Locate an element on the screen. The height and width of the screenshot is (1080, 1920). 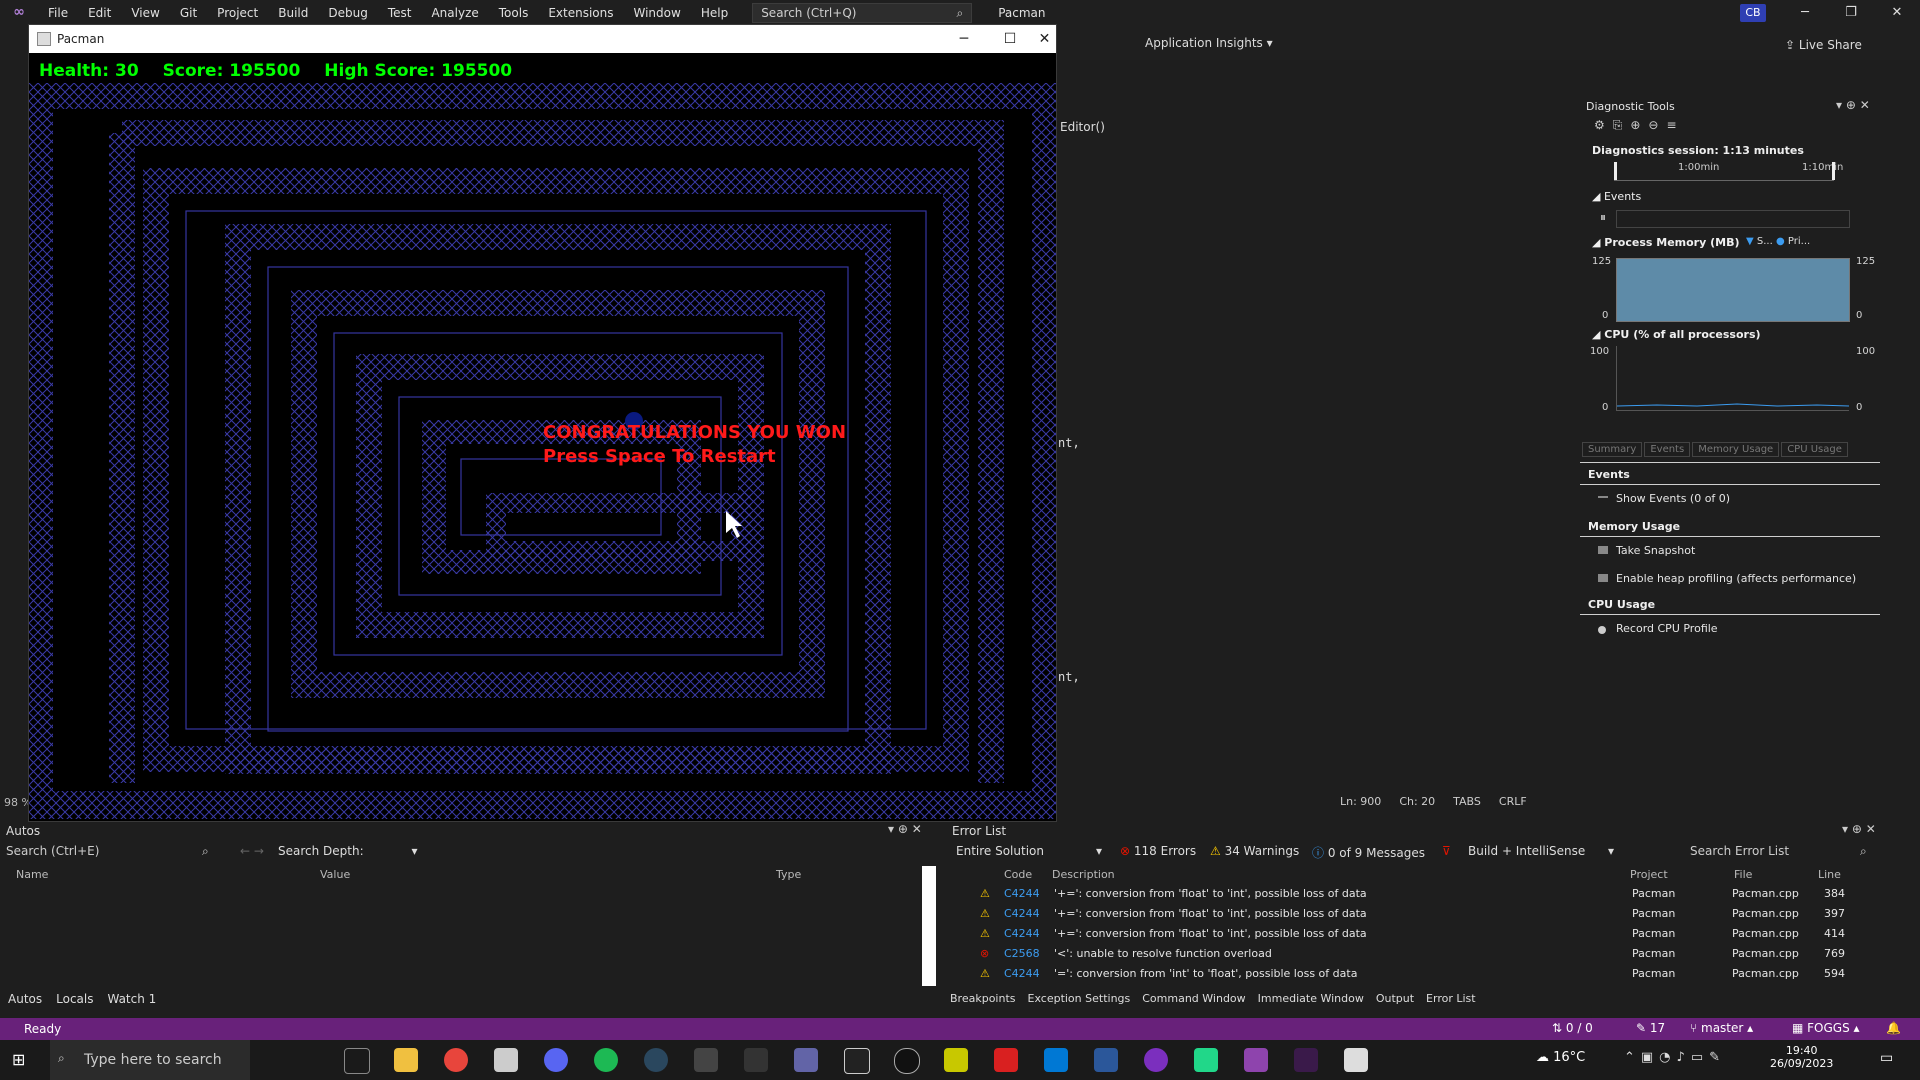
clock: 19:40 26/09/2023 is located at coordinates (1801, 1057).